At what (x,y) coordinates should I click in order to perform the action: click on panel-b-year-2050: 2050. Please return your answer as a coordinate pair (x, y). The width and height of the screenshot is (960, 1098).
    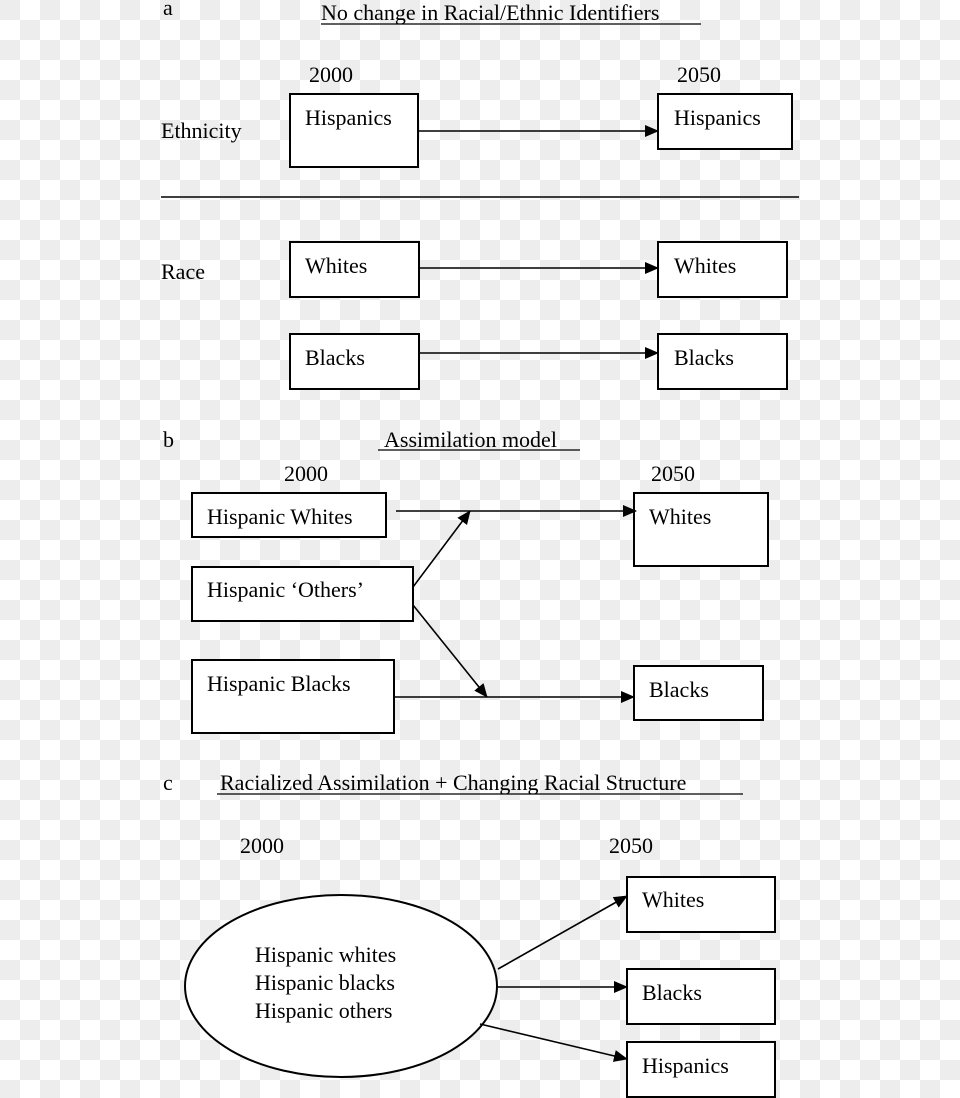
    Looking at the image, I should click on (673, 473).